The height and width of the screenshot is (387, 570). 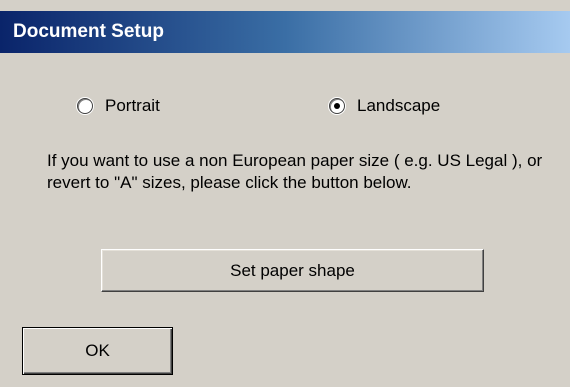 What do you see at coordinates (85, 106) in the screenshot?
I see `portrait-radio-circle` at bounding box center [85, 106].